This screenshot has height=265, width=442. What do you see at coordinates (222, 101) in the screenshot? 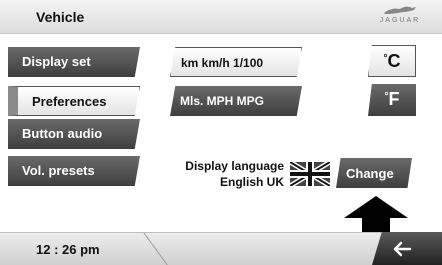
I see `imperial-units-label: Mls. MPH MPG` at bounding box center [222, 101].